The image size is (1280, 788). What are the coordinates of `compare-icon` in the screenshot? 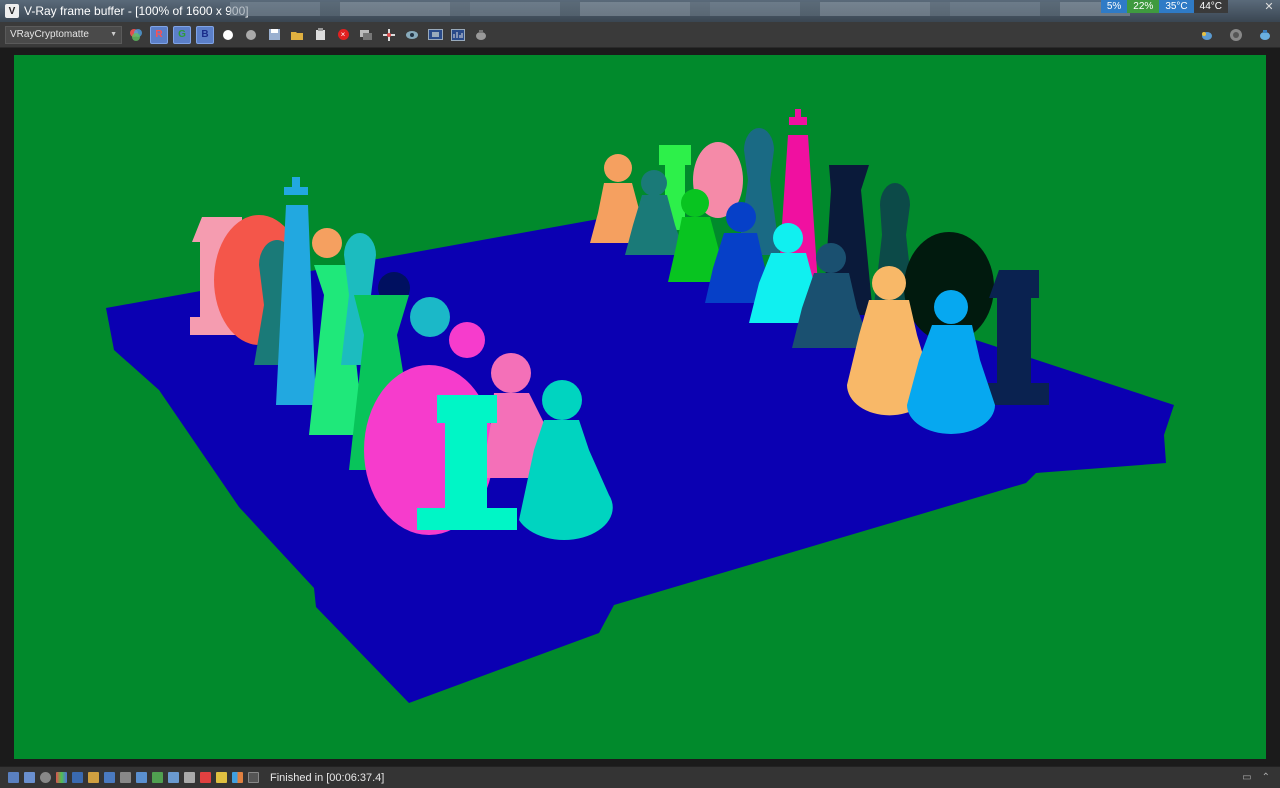 It's located at (221, 777).